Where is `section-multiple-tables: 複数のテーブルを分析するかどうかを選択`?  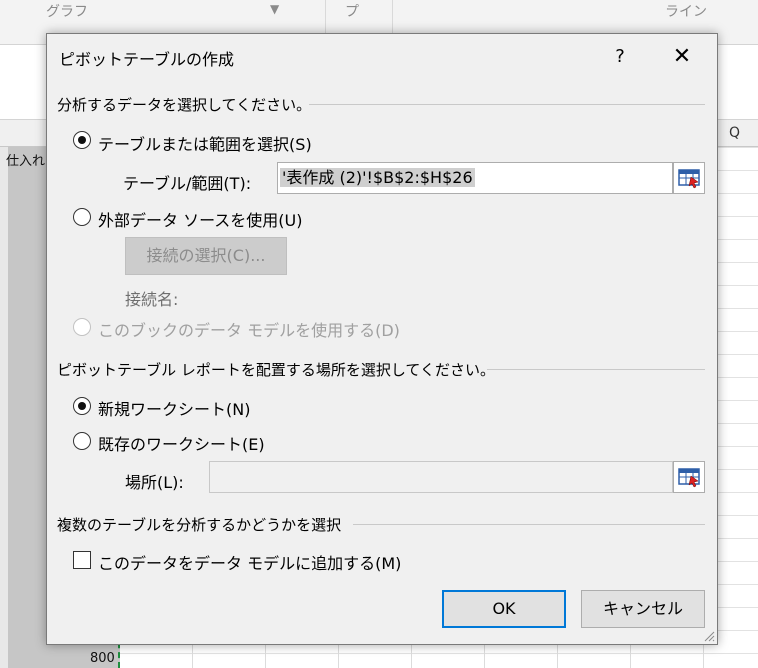
section-multiple-tables: 複数のテーブルを分析するかどうかを選択 is located at coordinates (199, 525).